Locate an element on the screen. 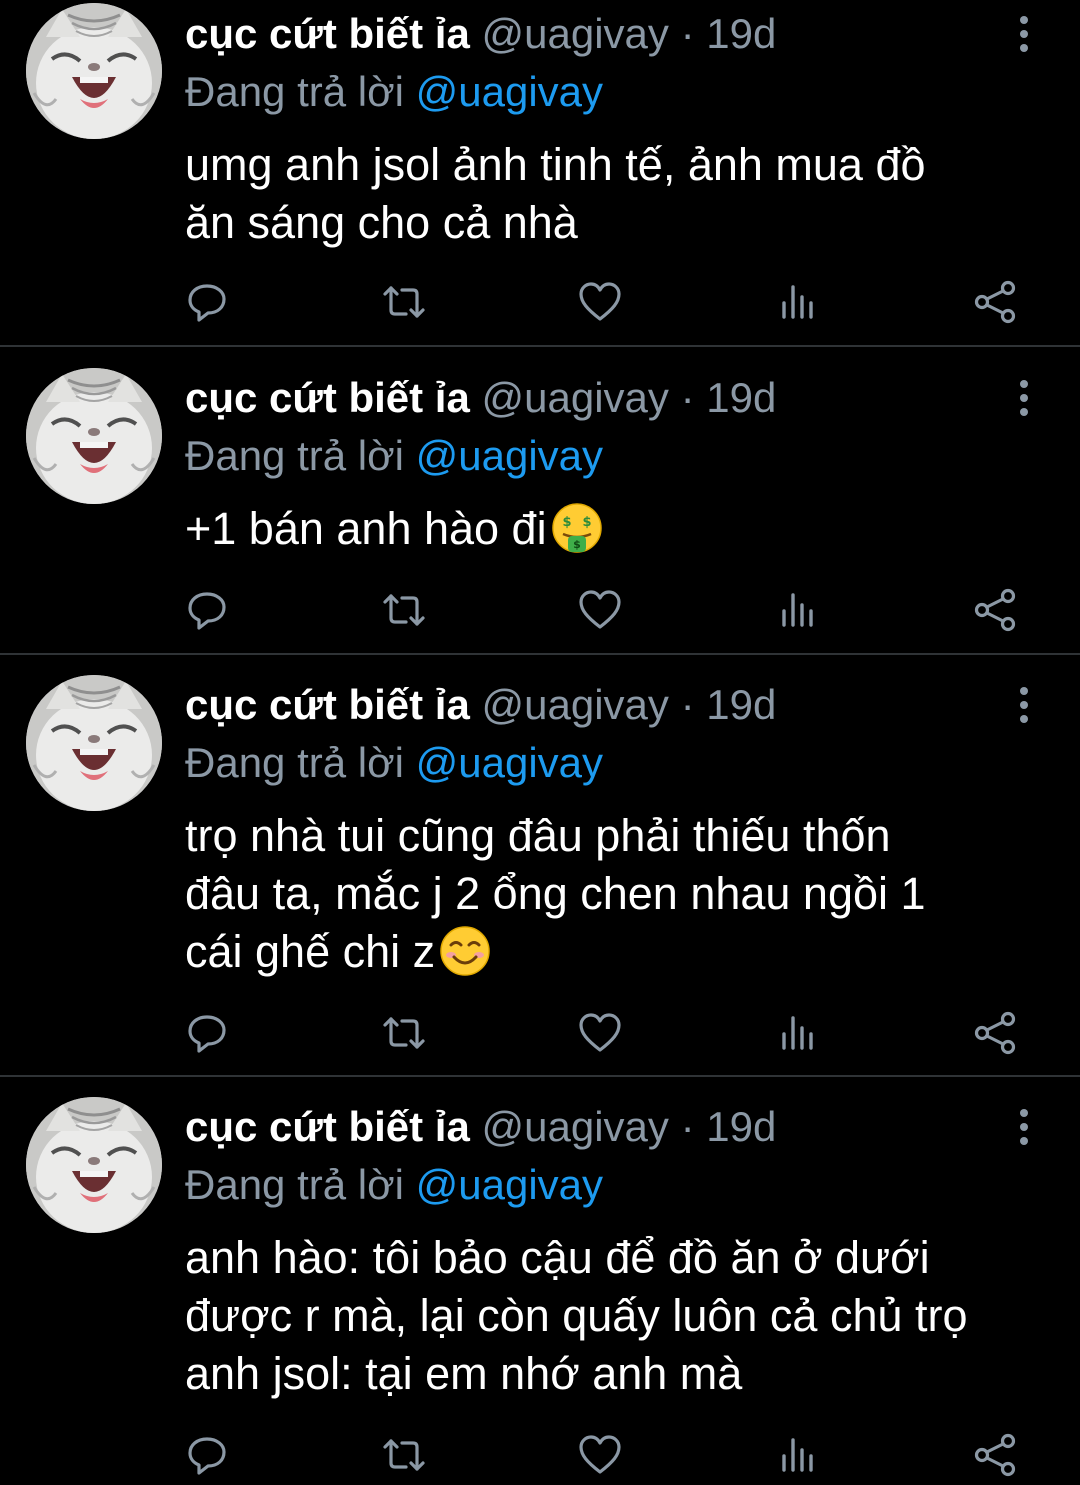  tweet-text: +1 bán anh hào đi is located at coordinates (620, 529).